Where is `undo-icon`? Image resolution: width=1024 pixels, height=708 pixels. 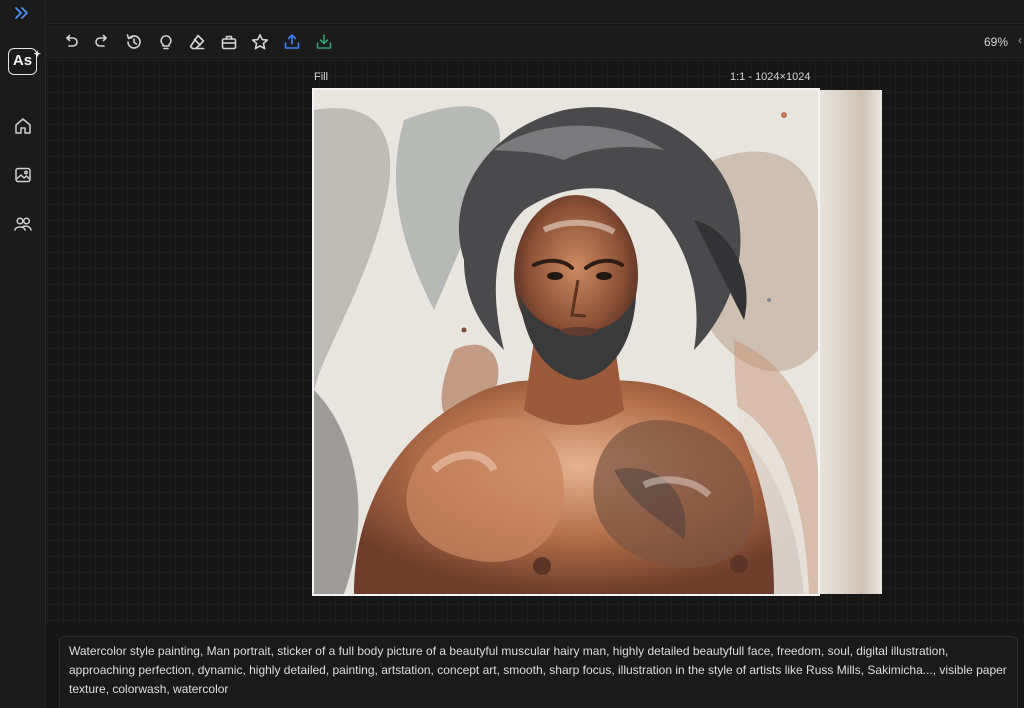 undo-icon is located at coordinates (71, 42).